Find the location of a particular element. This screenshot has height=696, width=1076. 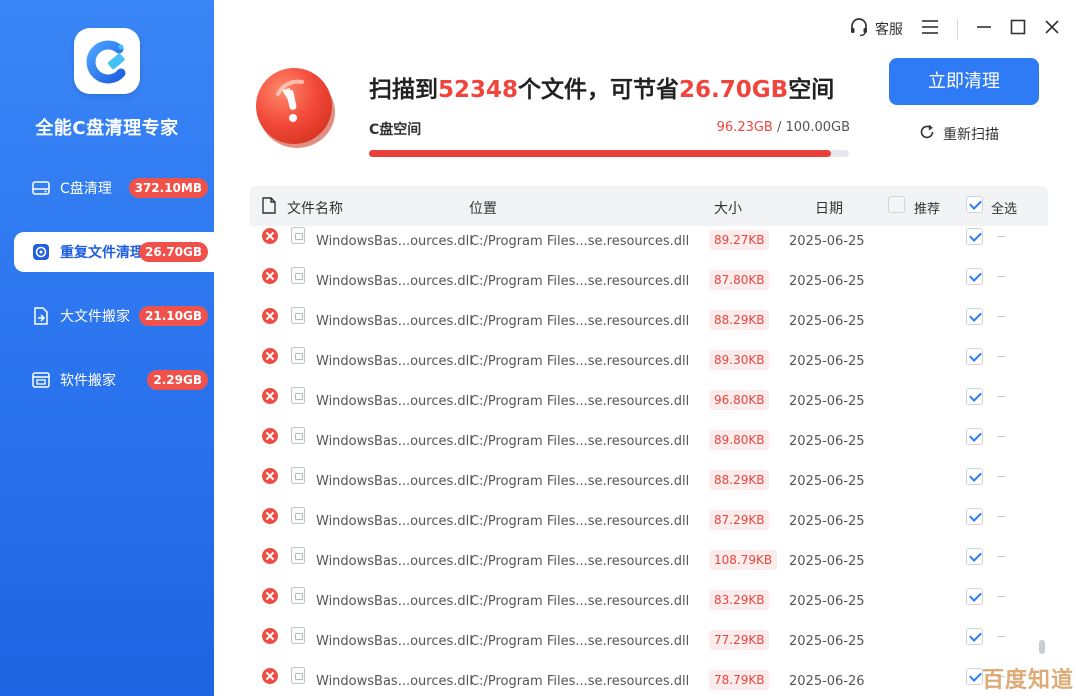

minimize-button is located at coordinates (984, 29).